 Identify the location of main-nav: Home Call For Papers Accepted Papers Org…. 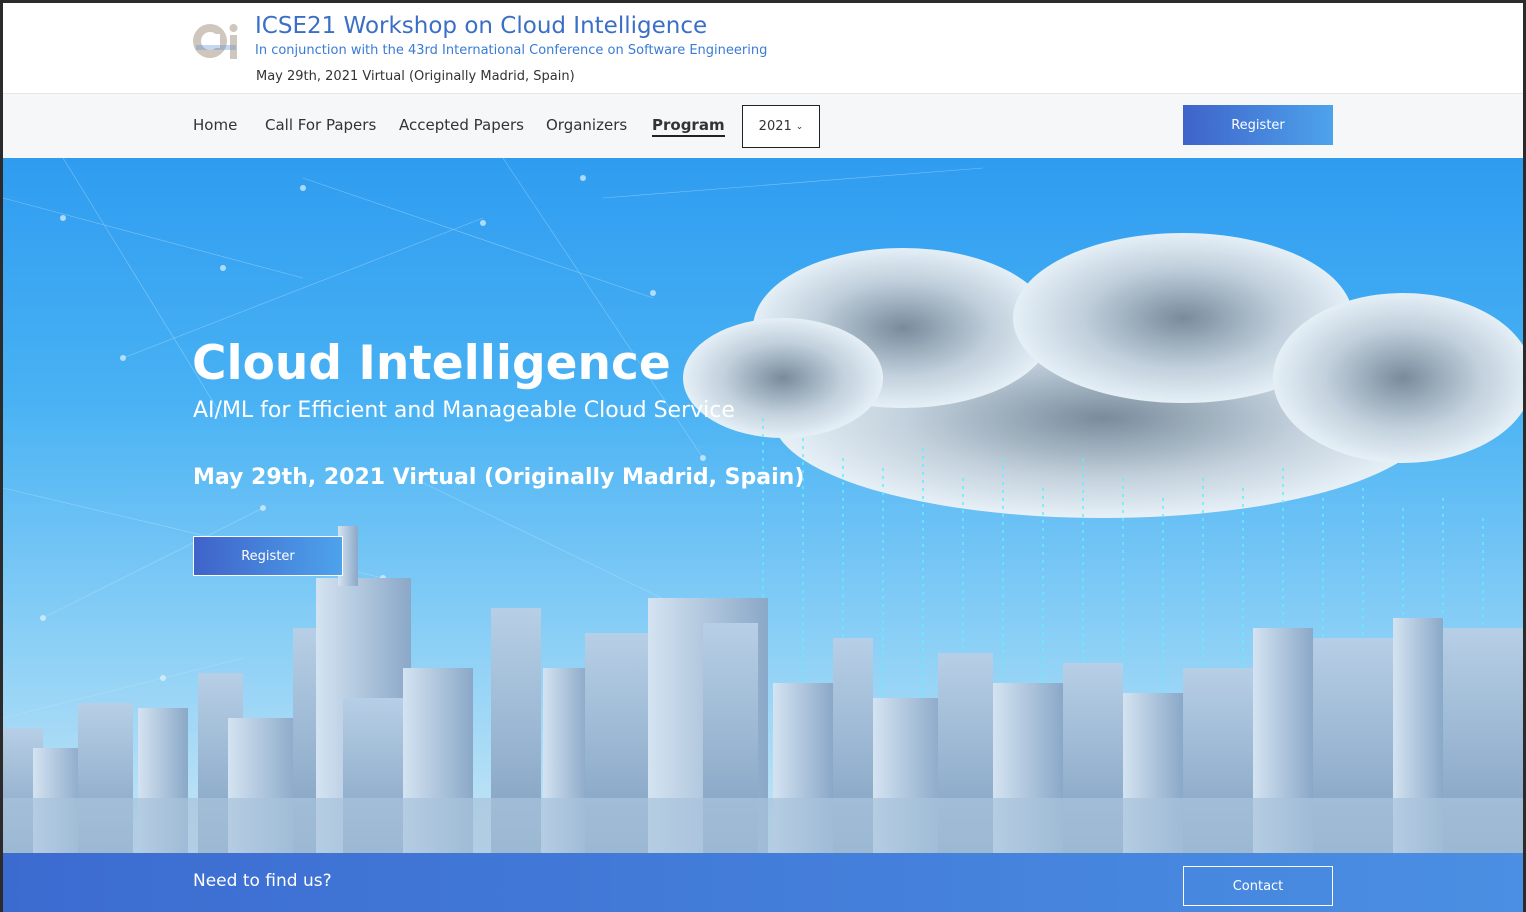
(763, 125).